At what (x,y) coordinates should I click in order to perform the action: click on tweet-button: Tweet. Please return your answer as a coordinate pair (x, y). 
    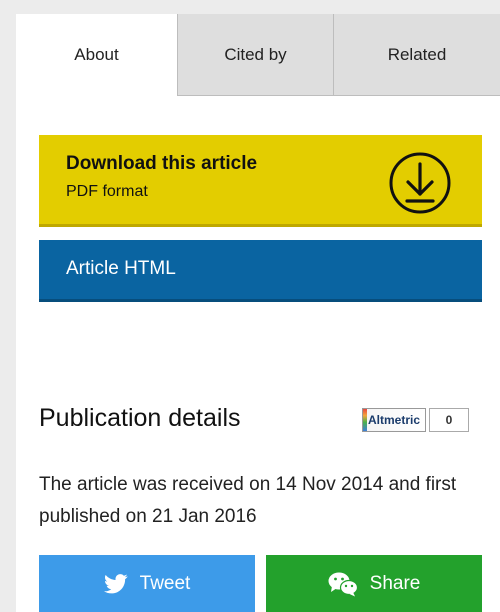
    Looking at the image, I should click on (147, 583).